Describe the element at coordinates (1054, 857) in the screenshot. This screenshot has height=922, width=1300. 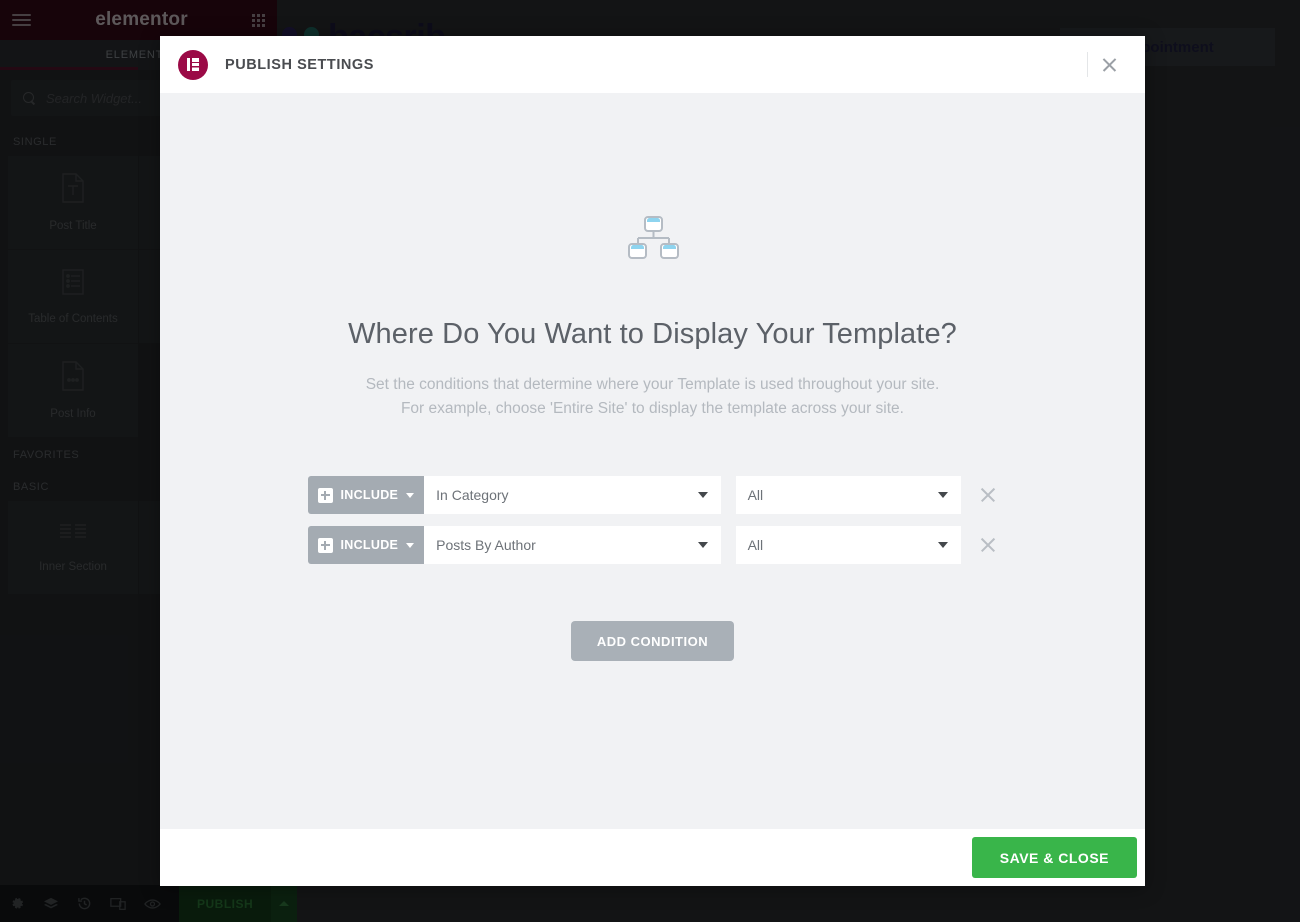
I see `save-and-close-button: SAVE & CLOSE` at that location.